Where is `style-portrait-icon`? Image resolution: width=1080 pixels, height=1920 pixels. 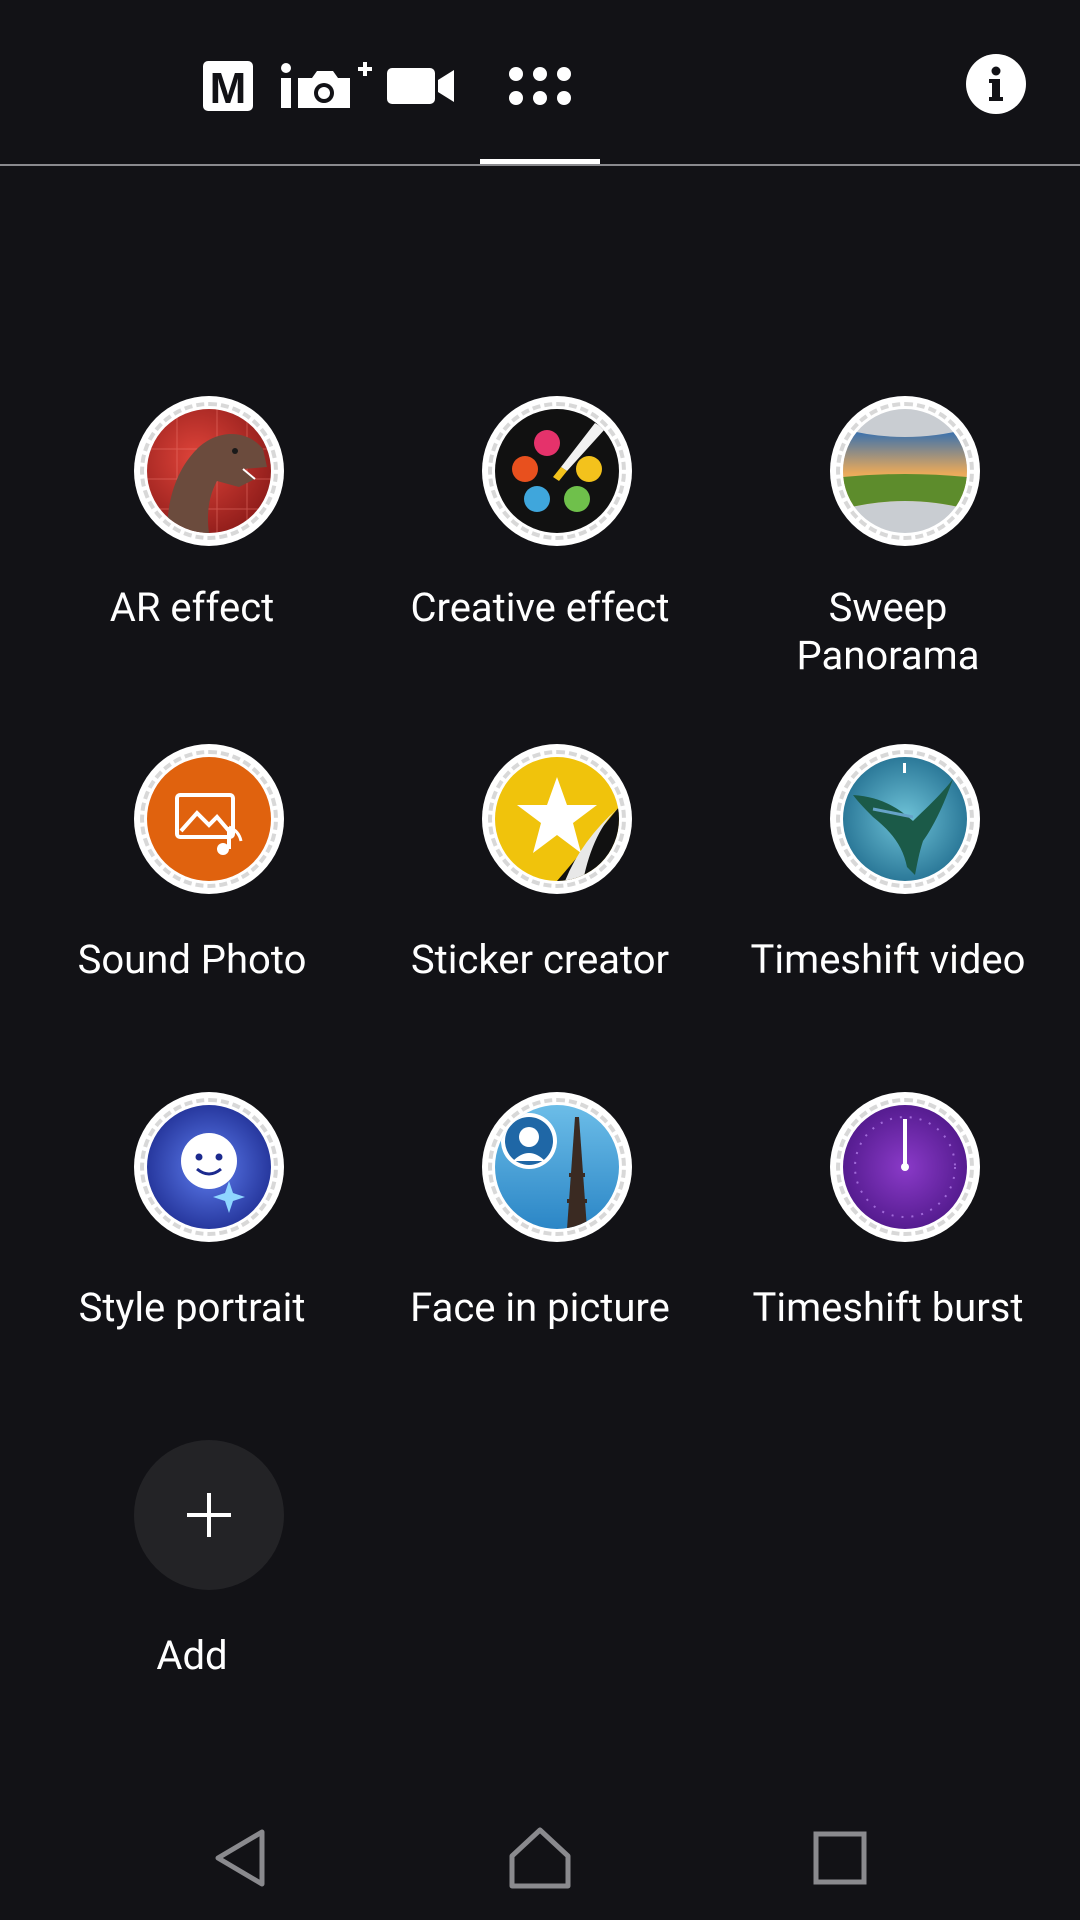 style-portrait-icon is located at coordinates (209, 1167).